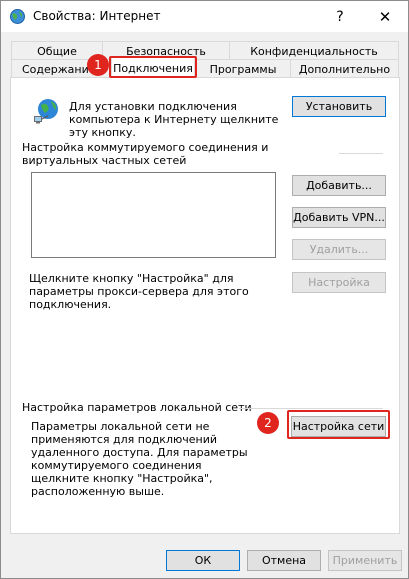 The height and width of the screenshot is (579, 409). What do you see at coordinates (153, 67) in the screenshot?
I see `connections-tab-highlight` at bounding box center [153, 67].